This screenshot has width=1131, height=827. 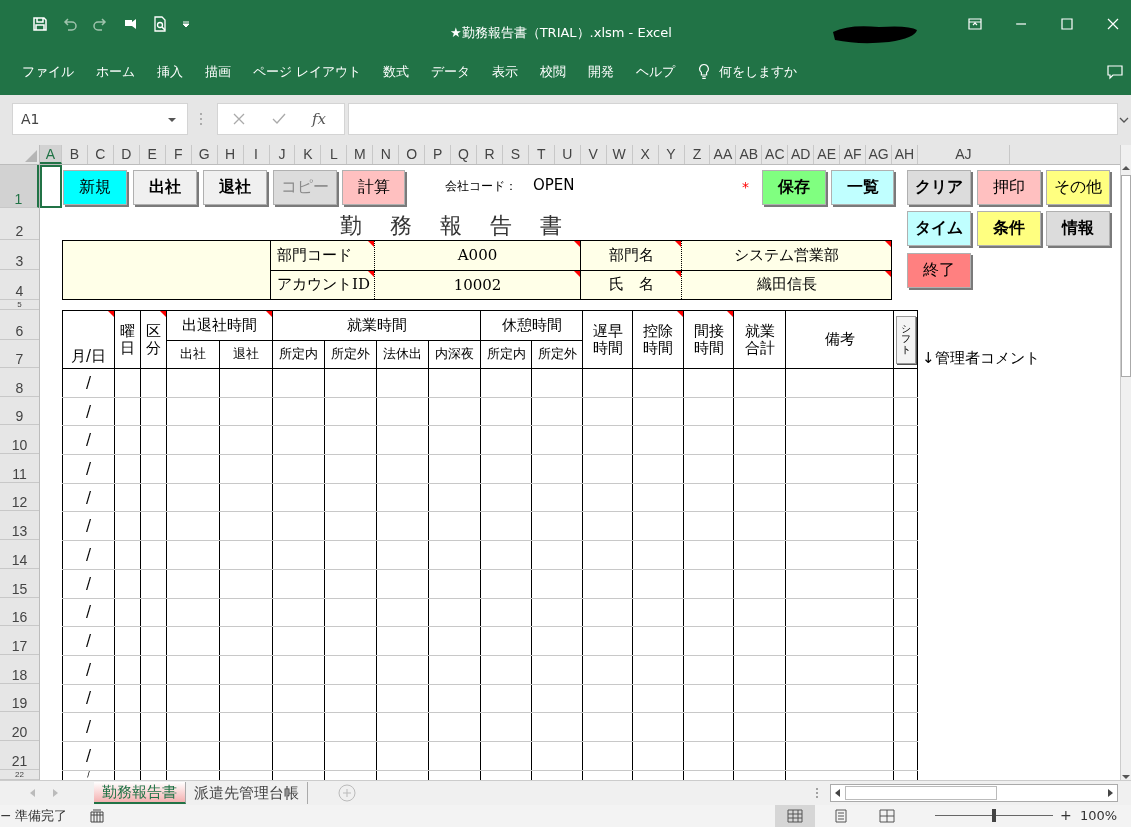 What do you see at coordinates (140, 793) in the screenshot?
I see `sheet-tab: 勤務報告書` at bounding box center [140, 793].